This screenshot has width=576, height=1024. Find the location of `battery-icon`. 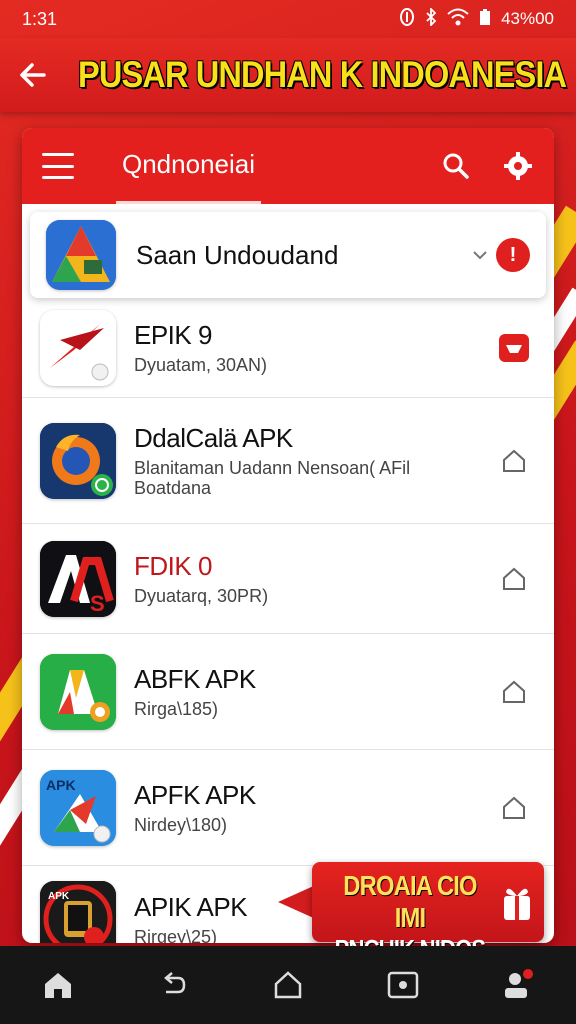

battery-icon is located at coordinates (485, 19).